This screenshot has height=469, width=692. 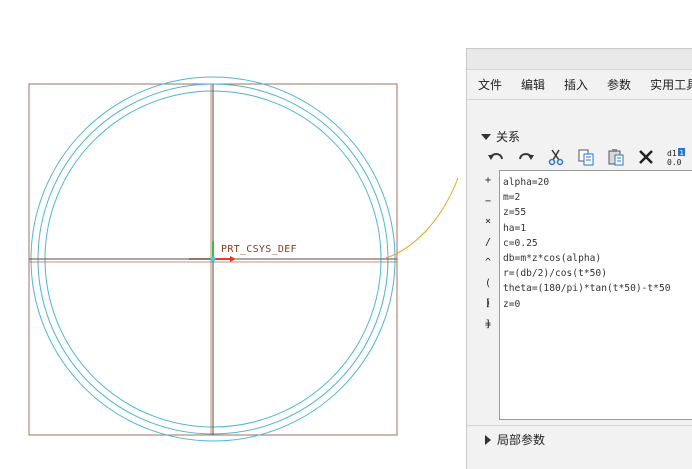 What do you see at coordinates (556, 157) in the screenshot?
I see `scissors-icon` at bounding box center [556, 157].